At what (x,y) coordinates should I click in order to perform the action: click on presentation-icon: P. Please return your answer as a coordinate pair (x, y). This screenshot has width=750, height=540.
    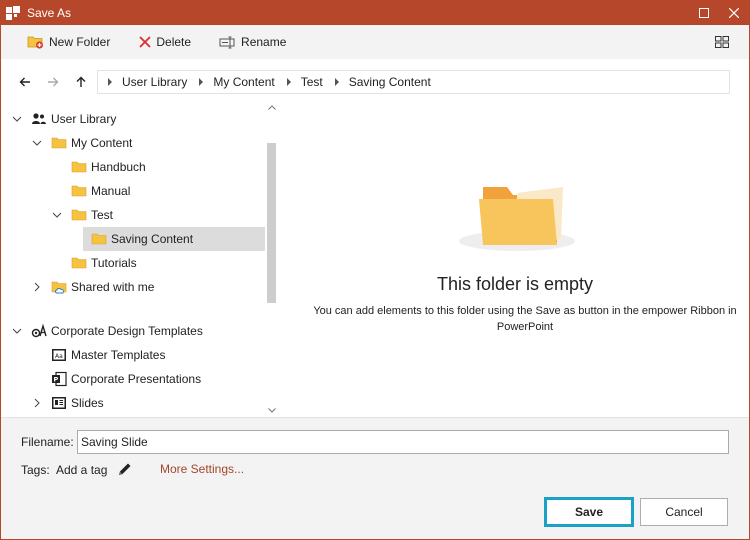
    Looking at the image, I should click on (59, 379).